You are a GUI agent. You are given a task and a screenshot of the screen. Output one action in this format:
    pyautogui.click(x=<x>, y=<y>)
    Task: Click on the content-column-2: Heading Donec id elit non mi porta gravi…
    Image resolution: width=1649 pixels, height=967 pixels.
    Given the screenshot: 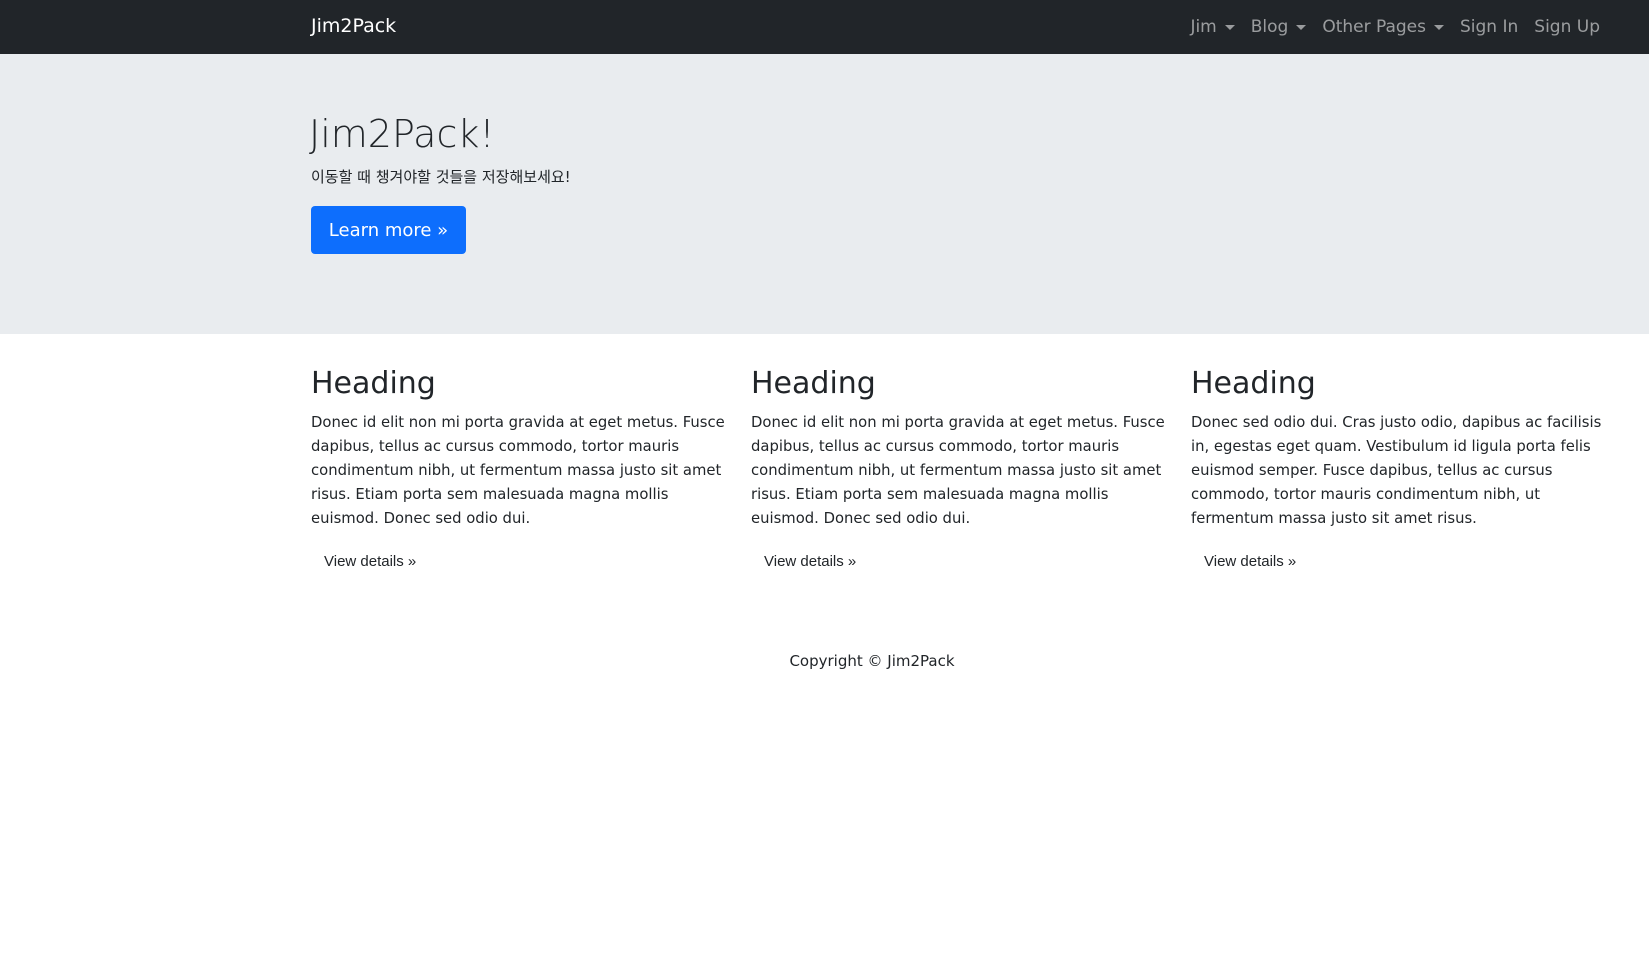 What is the action you would take?
    pyautogui.click(x=958, y=471)
    